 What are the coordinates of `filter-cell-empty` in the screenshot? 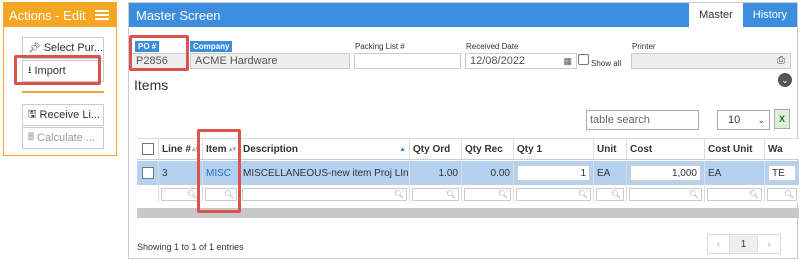 It's located at (148, 194).